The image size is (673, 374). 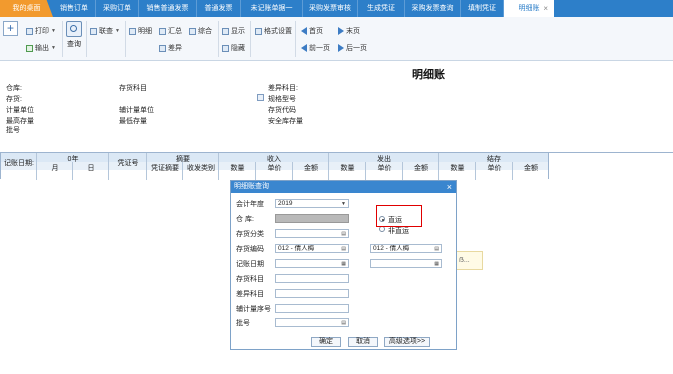 What do you see at coordinates (128, 163) in the screenshot?
I see `col-voucher-no: 凭证号` at bounding box center [128, 163].